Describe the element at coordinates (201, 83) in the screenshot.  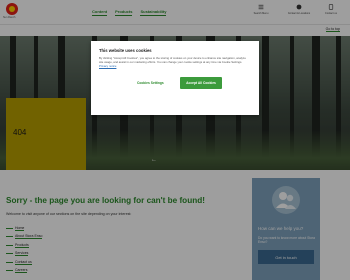
I see `accept-all-cookies-button: Accept All Cookies` at that location.